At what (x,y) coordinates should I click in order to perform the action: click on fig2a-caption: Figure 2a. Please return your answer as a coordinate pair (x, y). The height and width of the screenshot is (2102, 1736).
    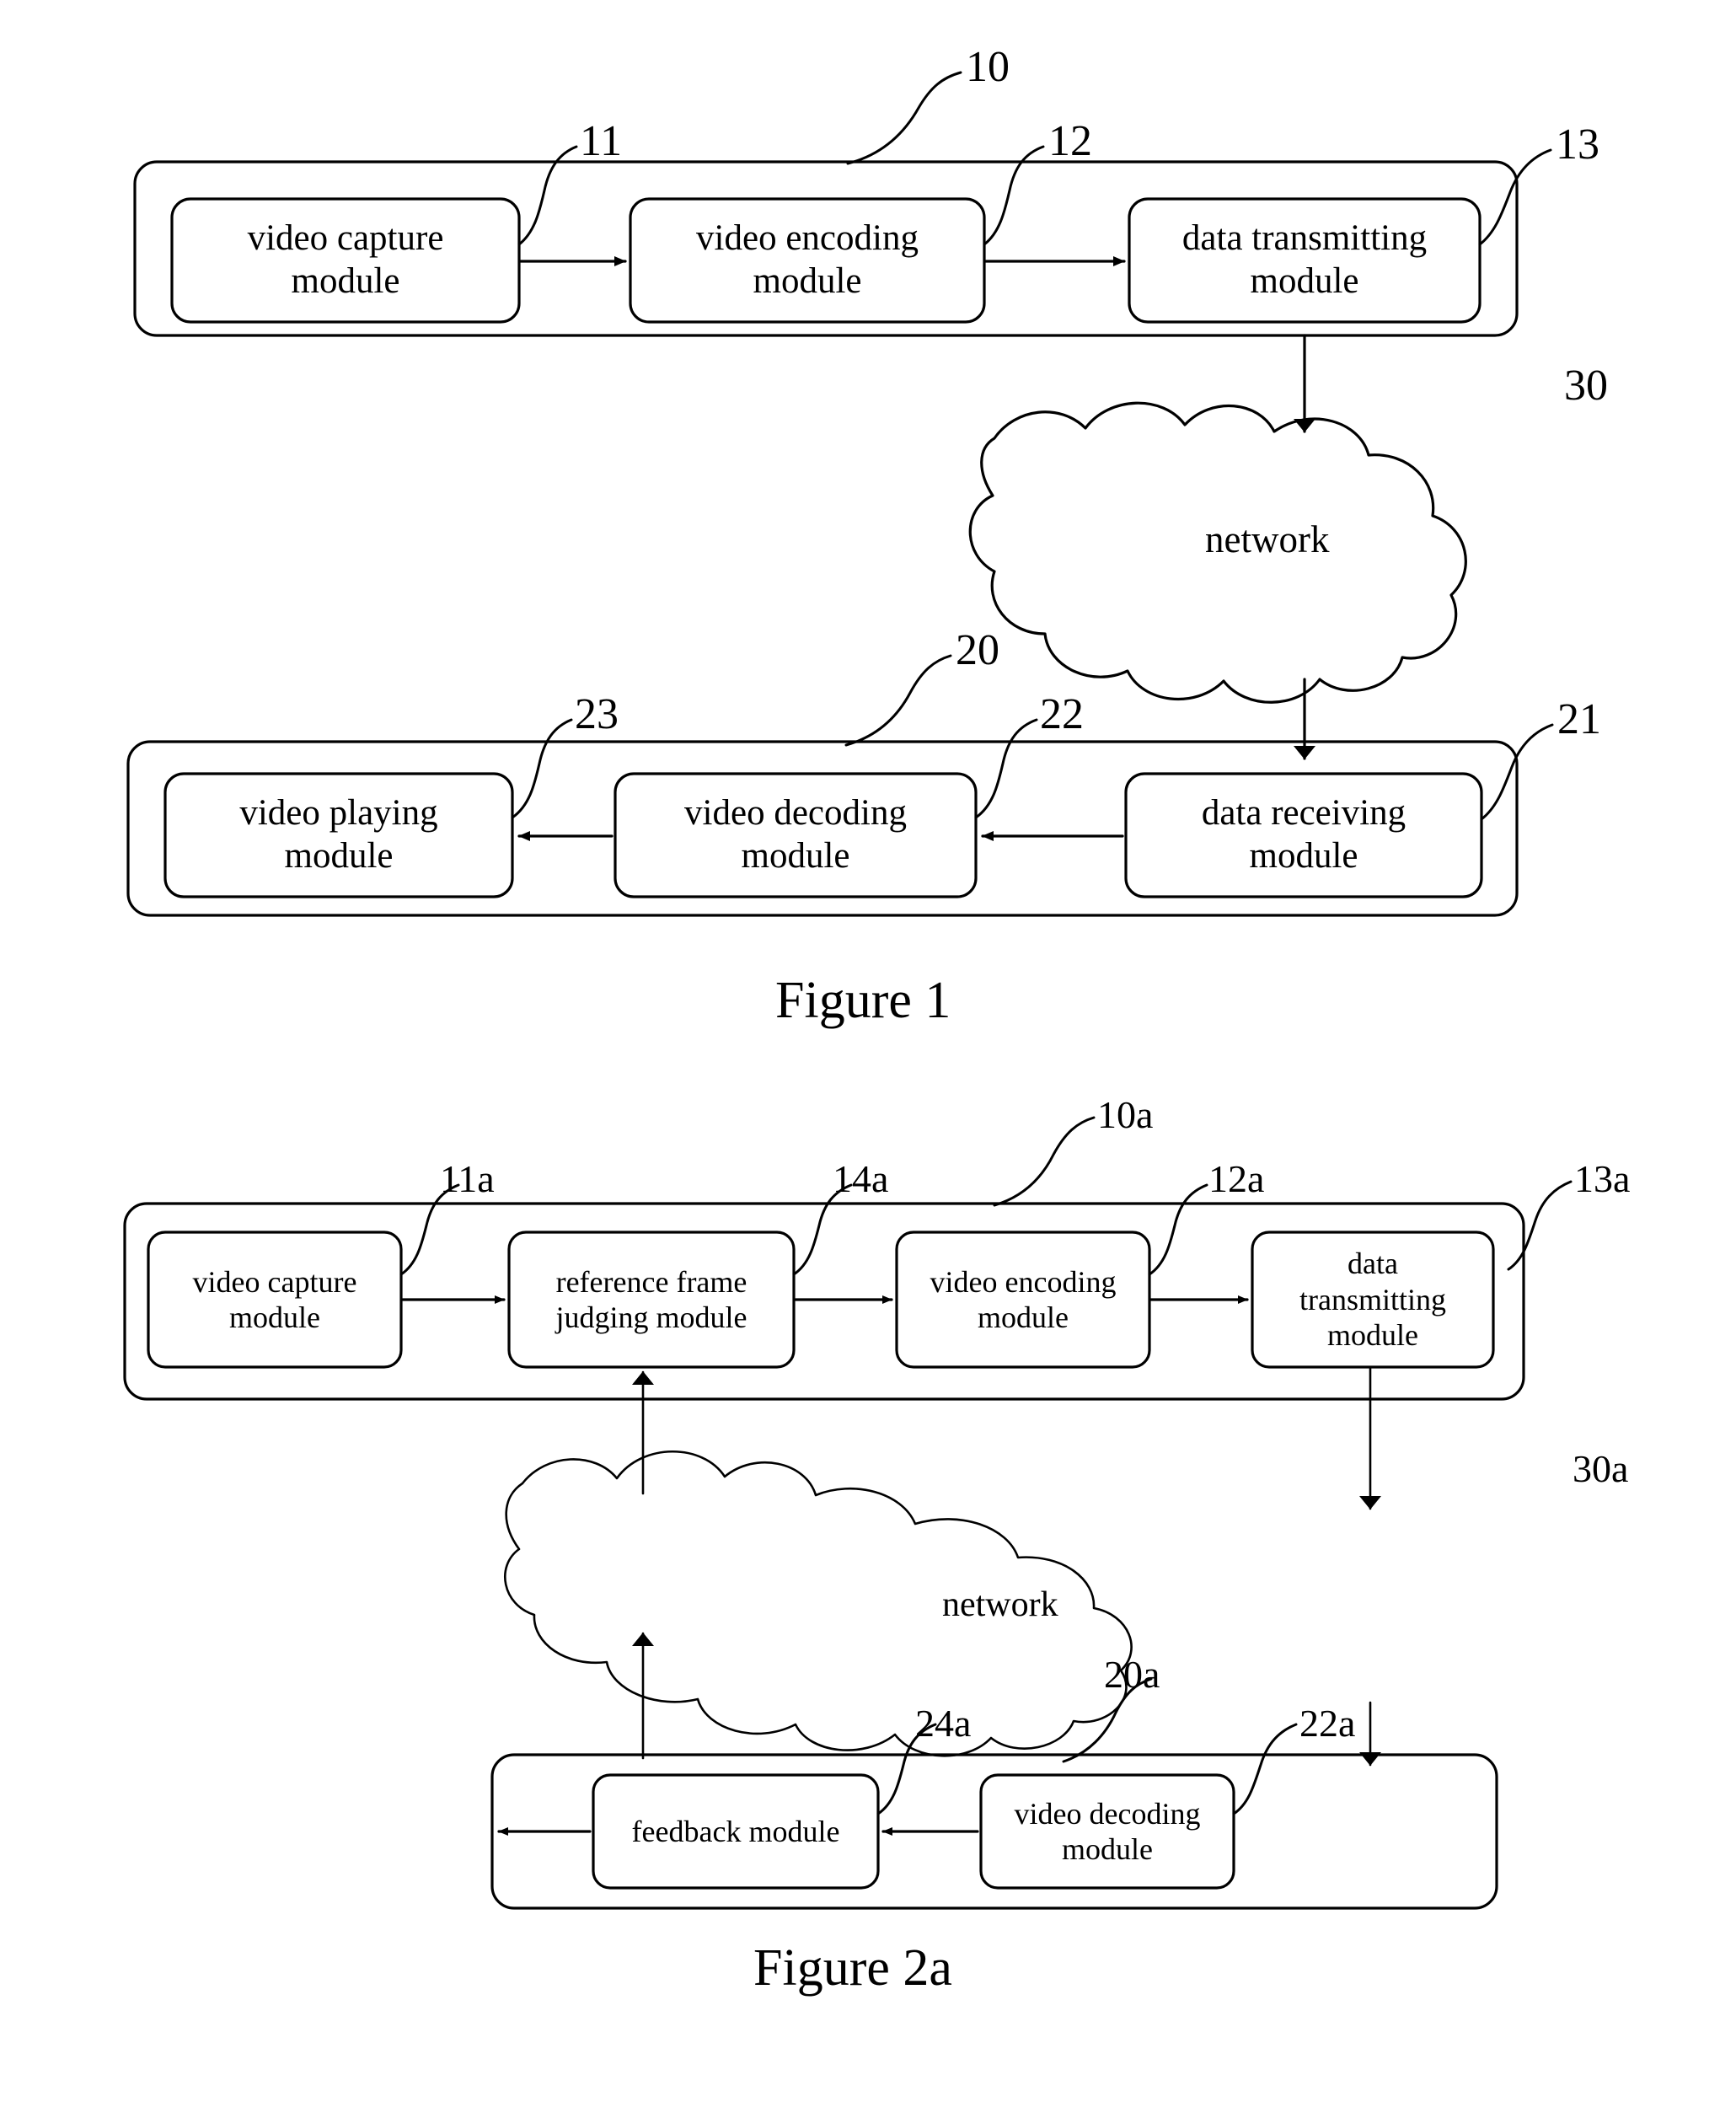
    Looking at the image, I should click on (852, 1968).